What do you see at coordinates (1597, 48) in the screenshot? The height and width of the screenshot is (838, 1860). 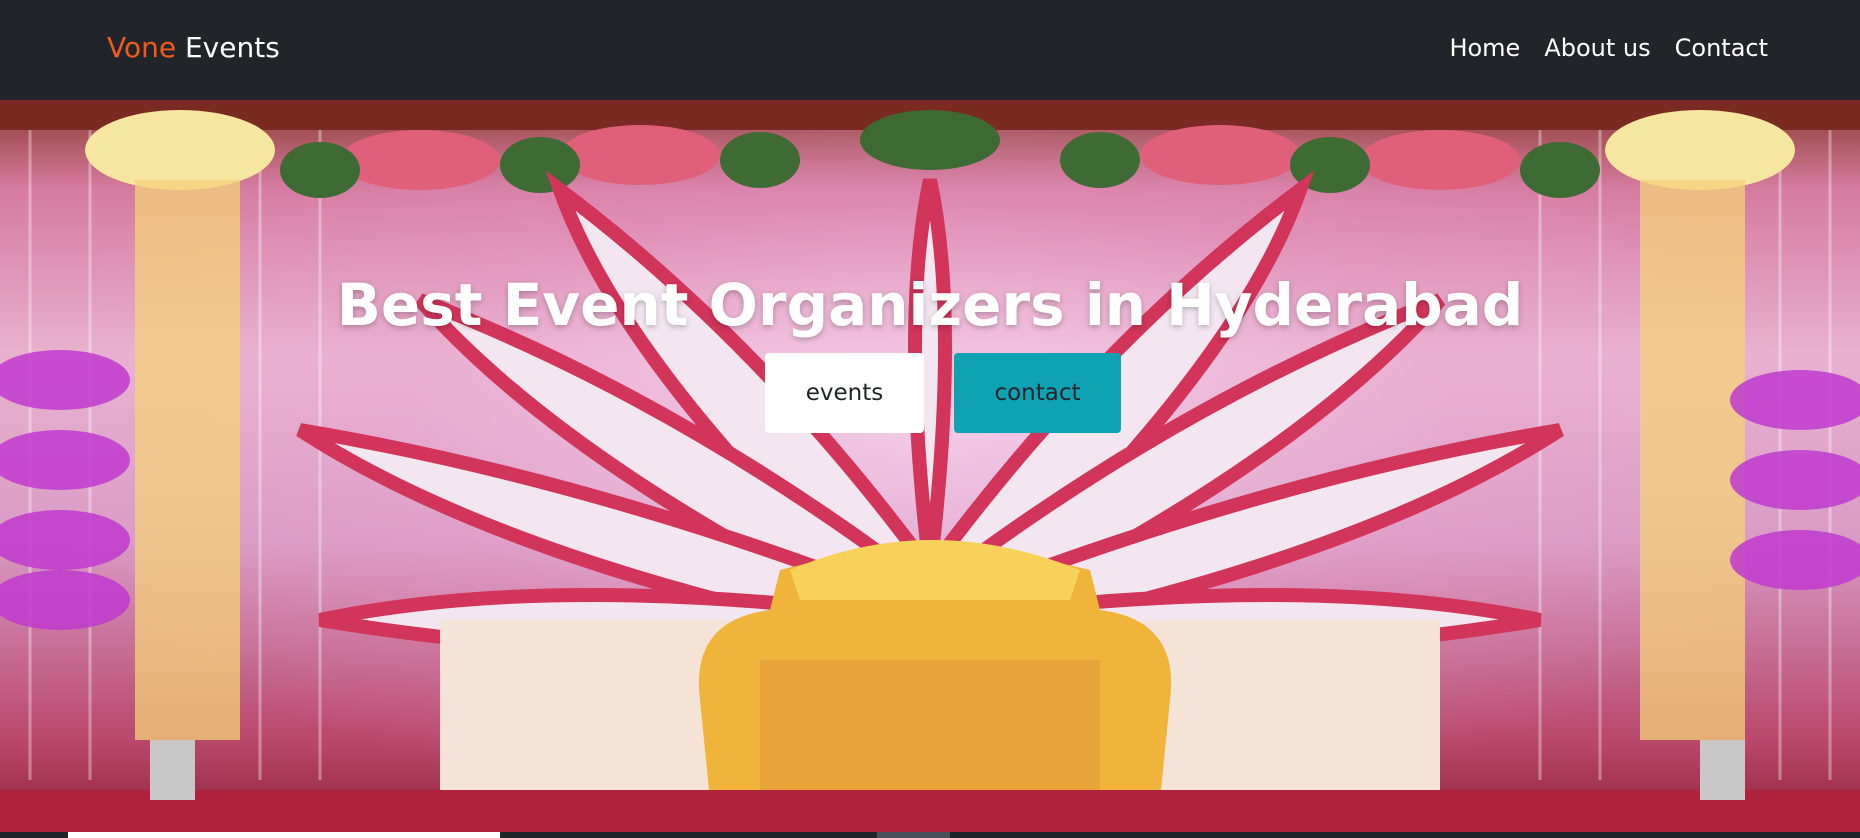 I see `nav-about-us: About us` at bounding box center [1597, 48].